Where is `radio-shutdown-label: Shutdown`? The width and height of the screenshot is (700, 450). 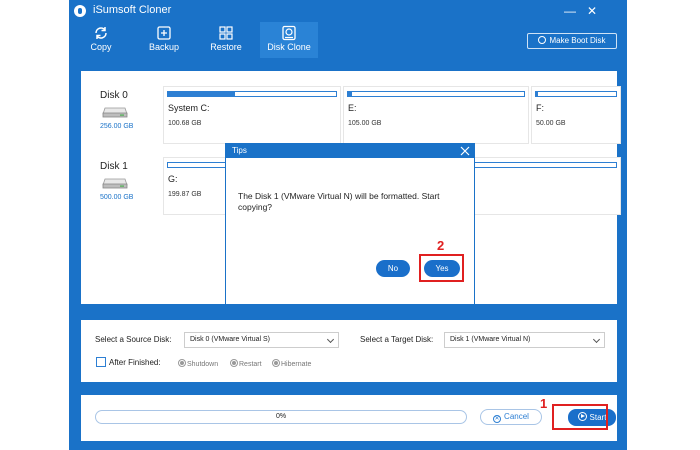 radio-shutdown-label: Shutdown is located at coordinates (203, 364).